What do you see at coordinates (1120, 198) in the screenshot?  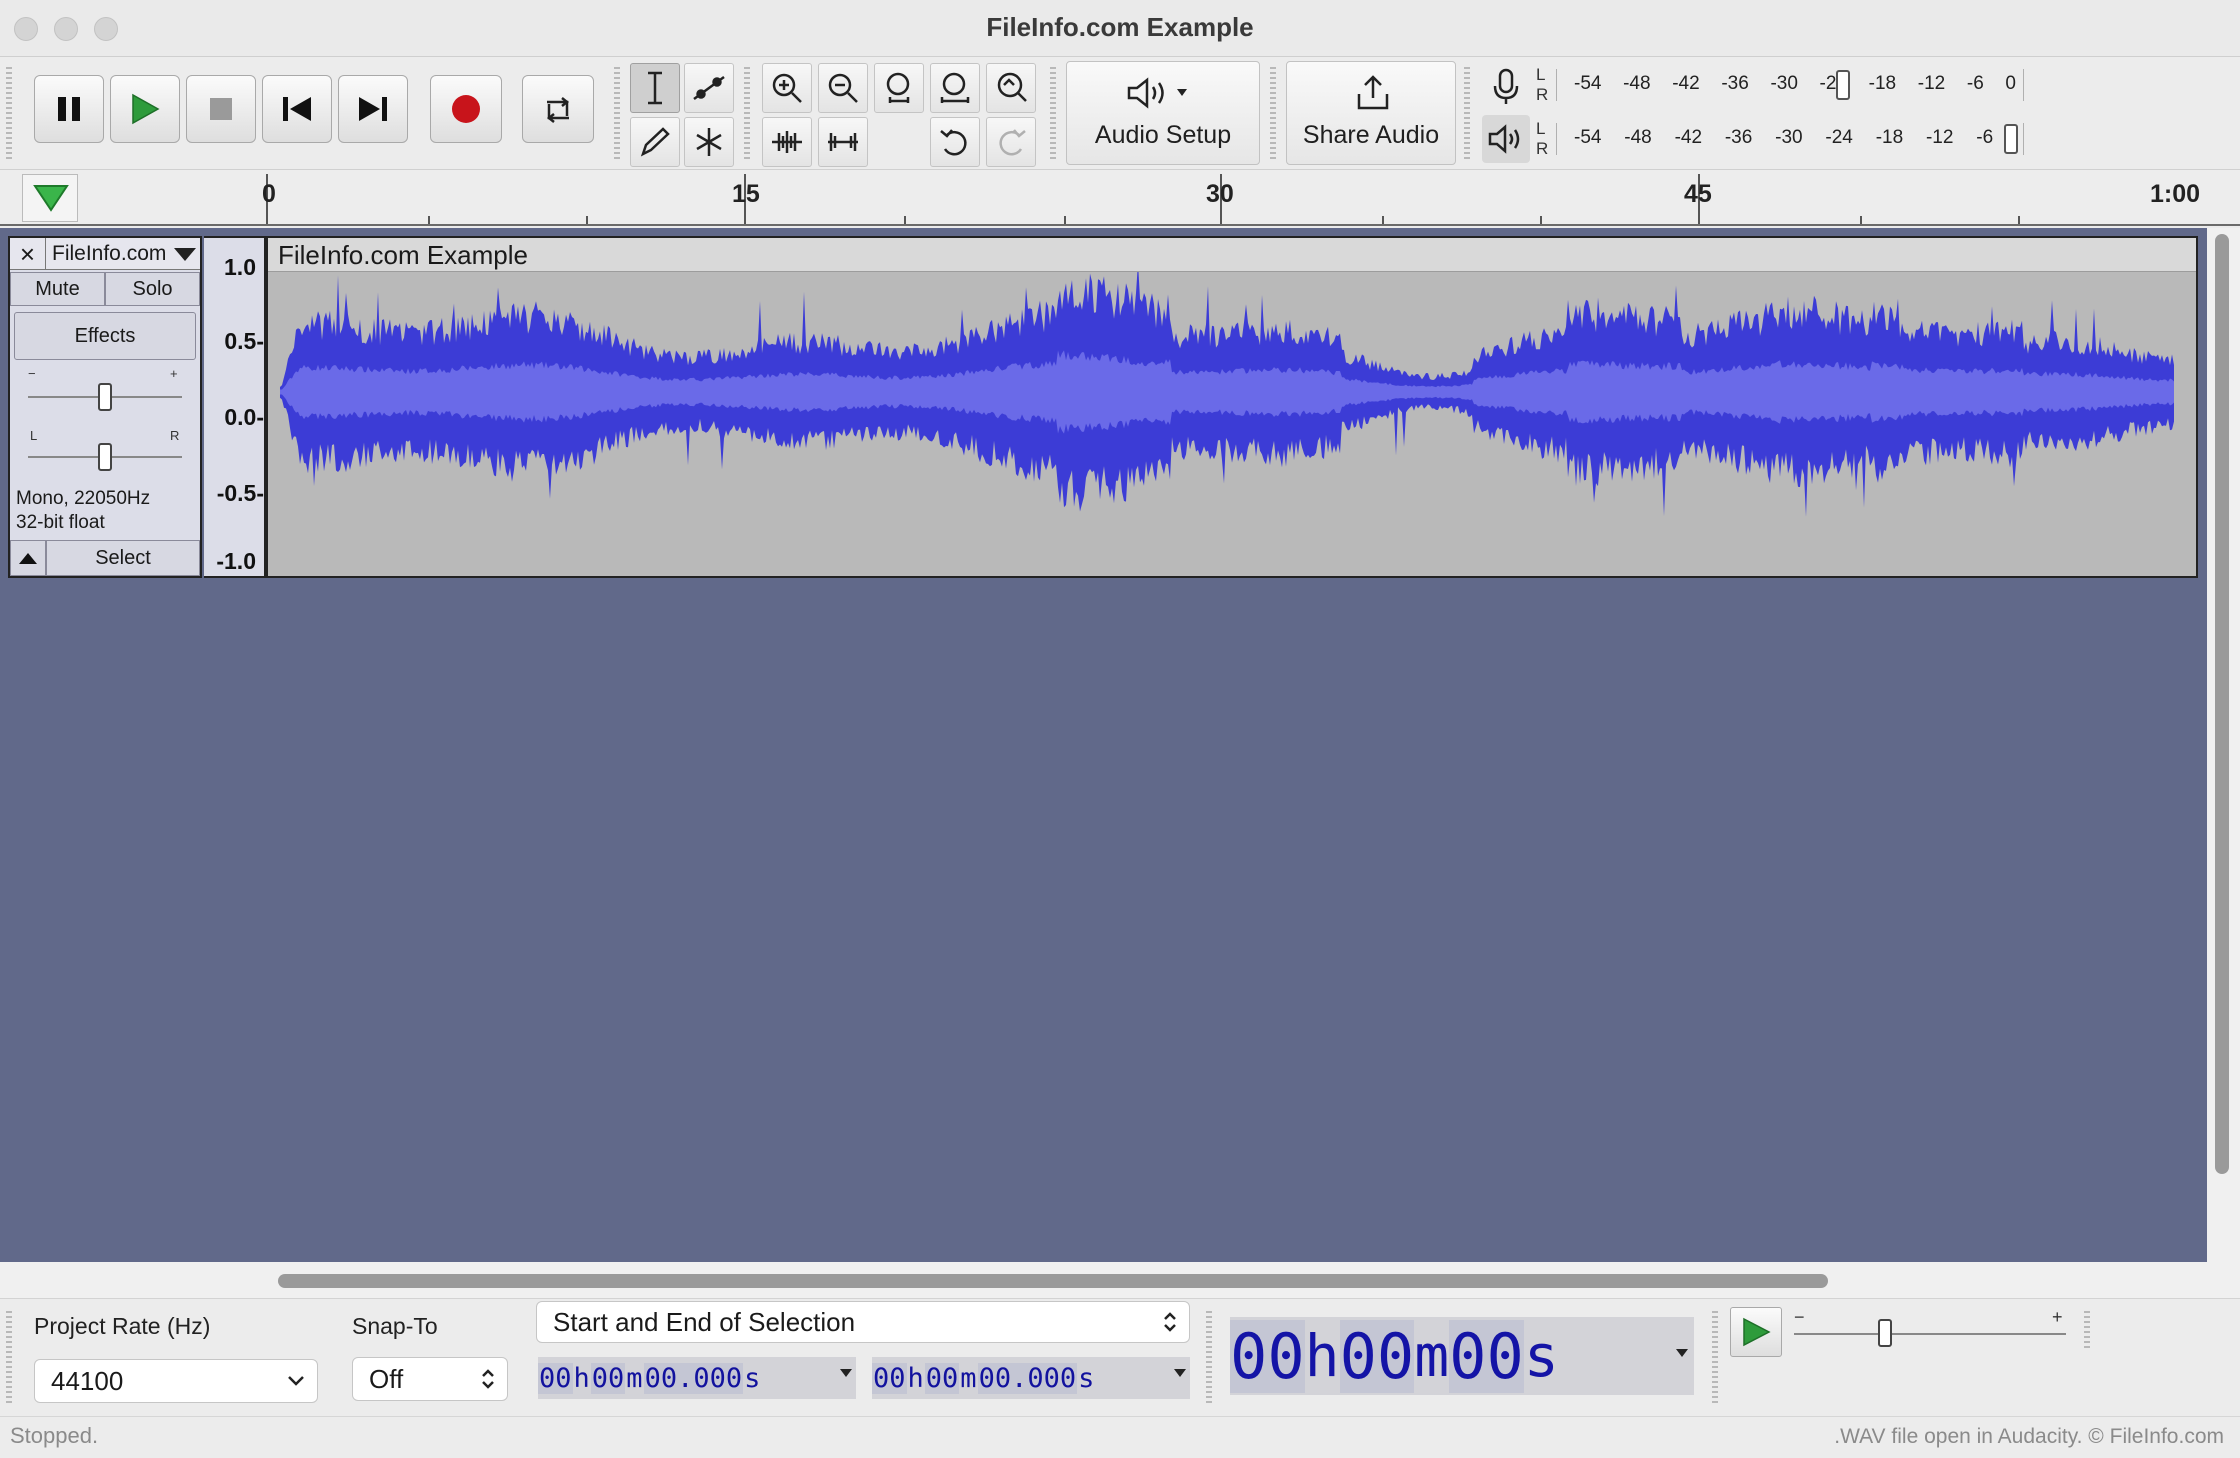 I see `timeline-ruler: 0 15 30 45 1:00` at bounding box center [1120, 198].